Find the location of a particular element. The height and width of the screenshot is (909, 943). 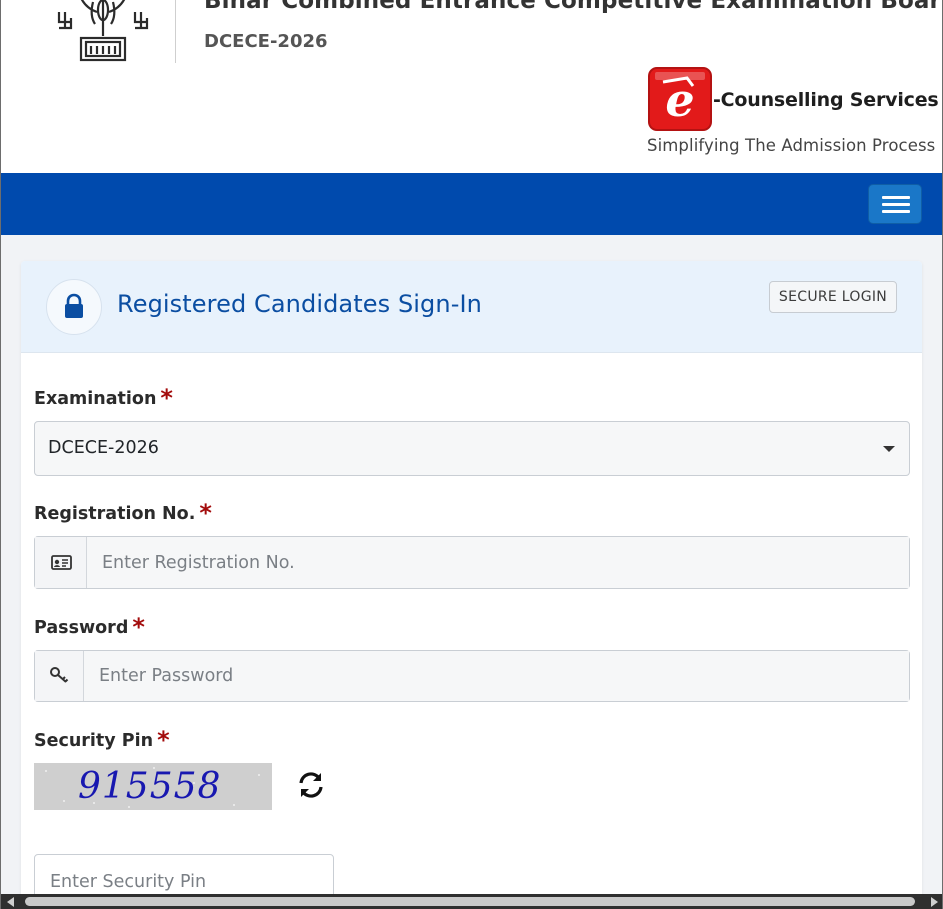

password-input is located at coordinates (496, 676).